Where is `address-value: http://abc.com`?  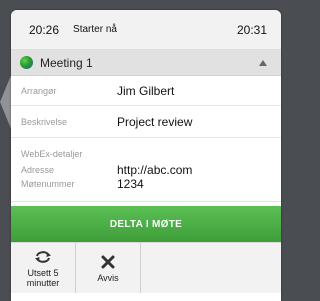
address-value: http://abc.com is located at coordinates (154, 170).